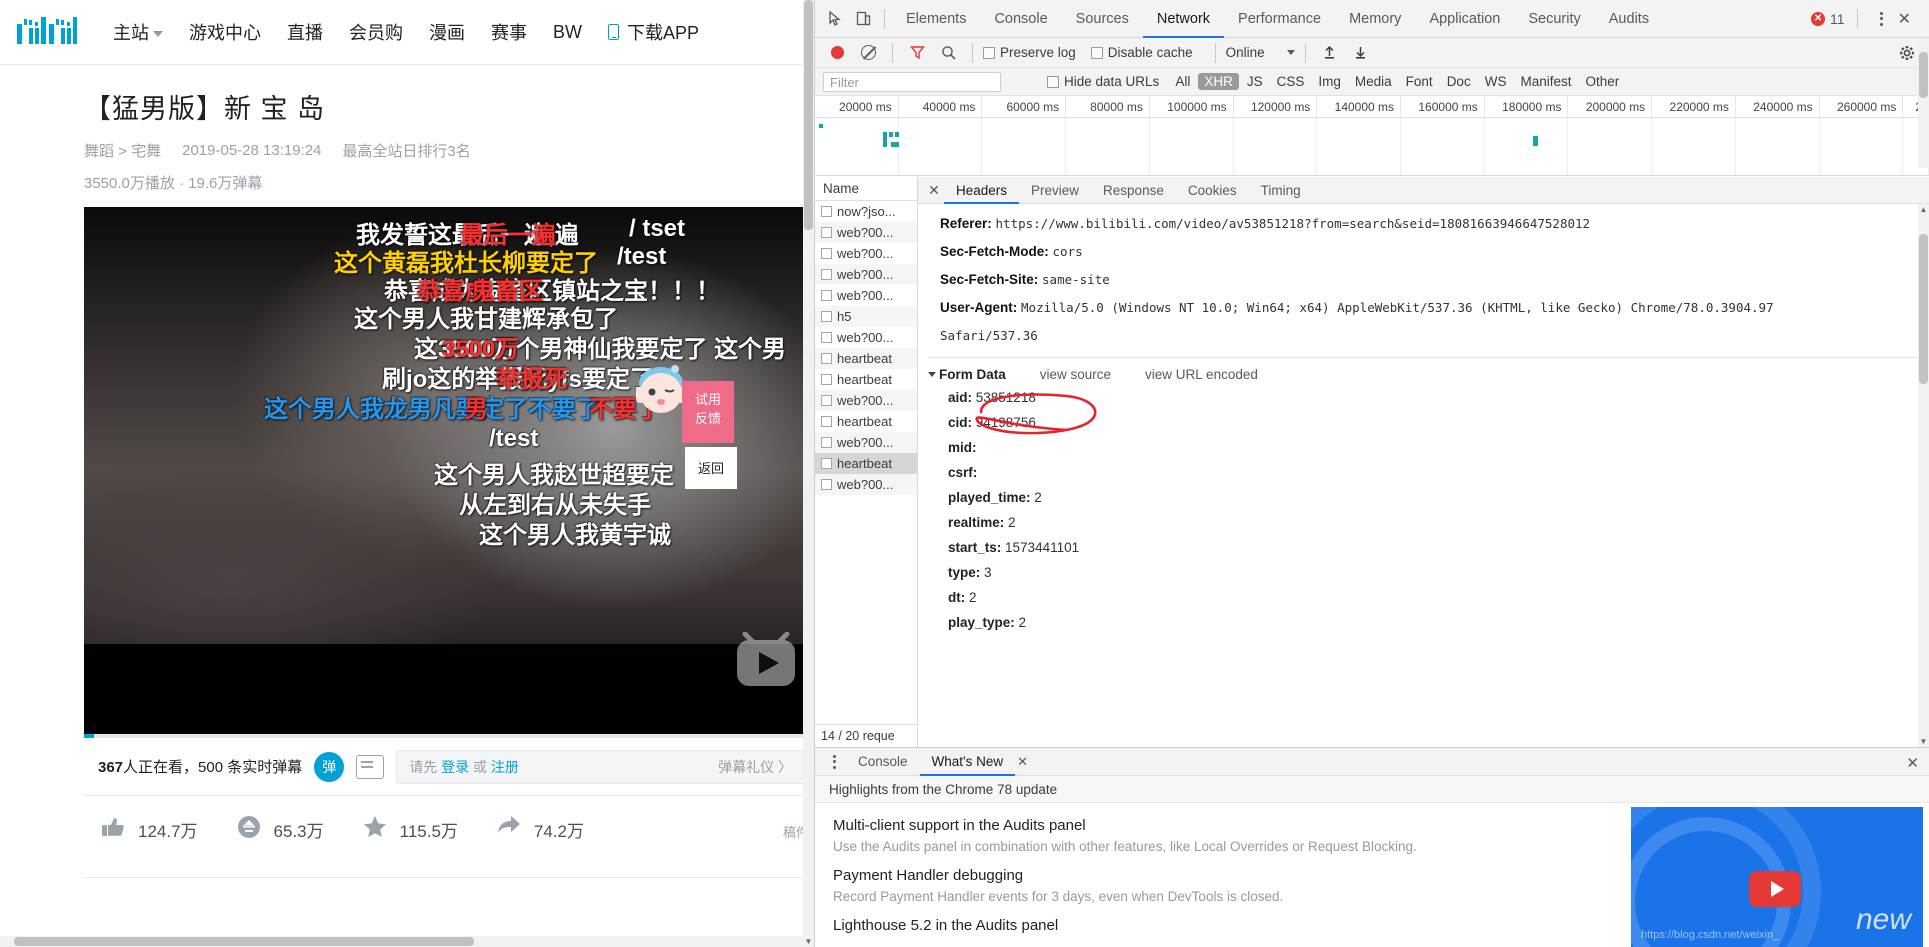 This screenshot has height=947, width=1929. What do you see at coordinates (447, 32) in the screenshot?
I see `nav-item-manga: 漫画` at bounding box center [447, 32].